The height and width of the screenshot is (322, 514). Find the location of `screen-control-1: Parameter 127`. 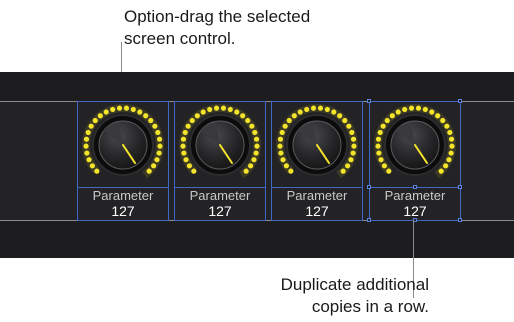

screen-control-1: Parameter 127 is located at coordinates (123, 161).